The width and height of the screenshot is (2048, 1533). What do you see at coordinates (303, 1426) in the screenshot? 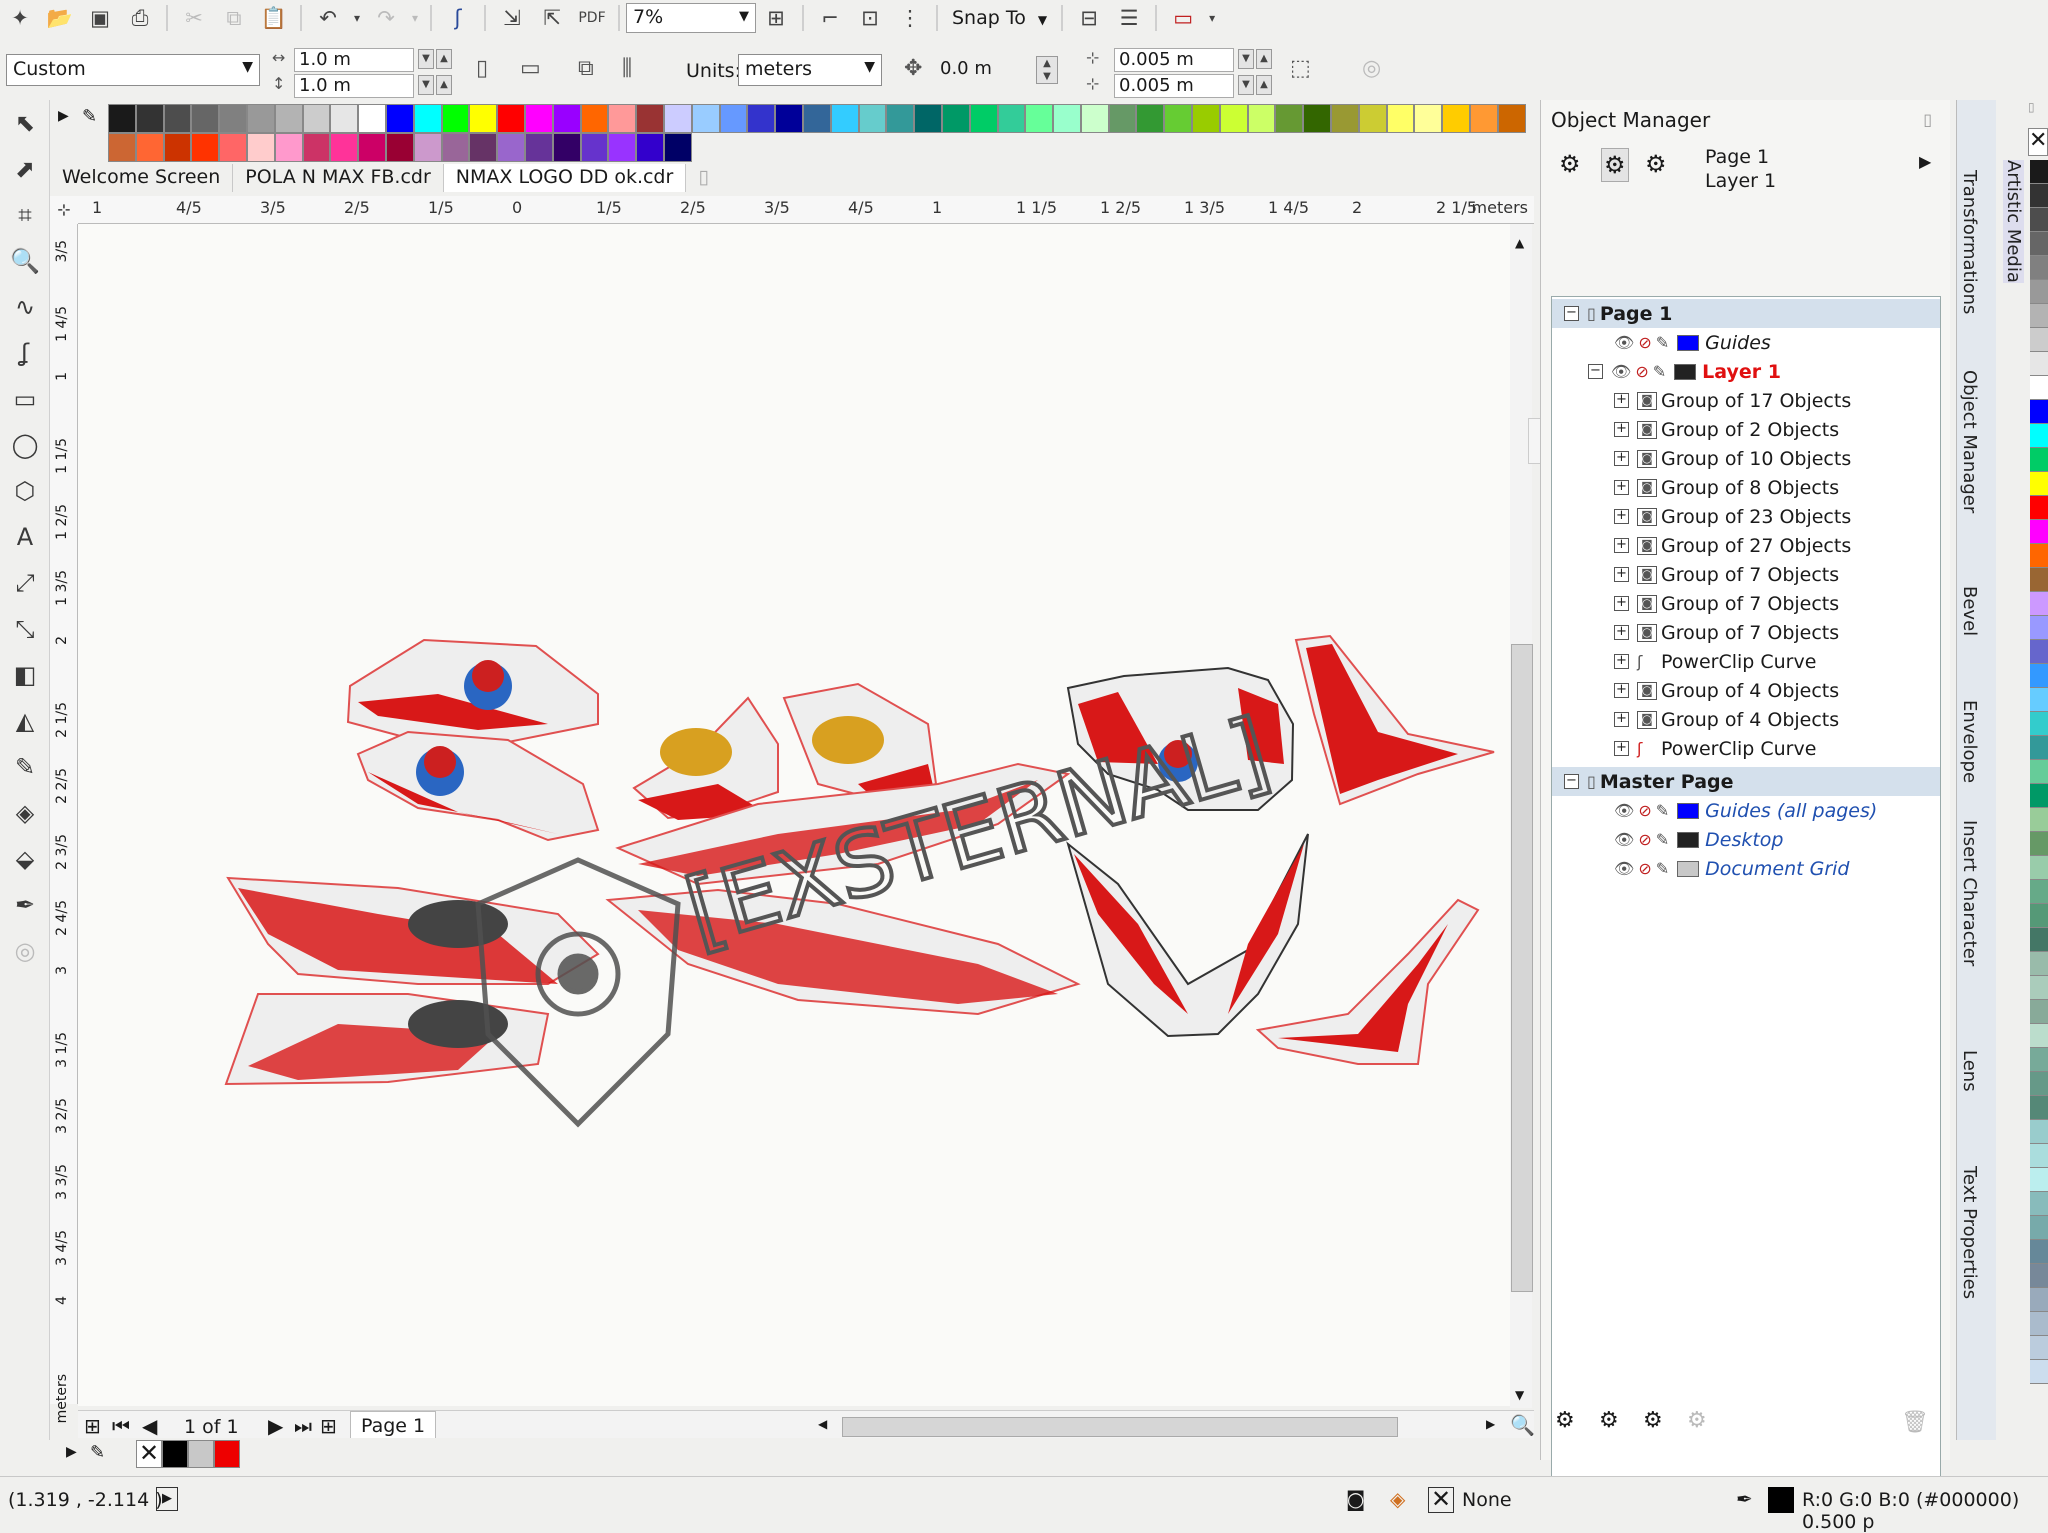
I see `last-page-icon: ⏭` at bounding box center [303, 1426].